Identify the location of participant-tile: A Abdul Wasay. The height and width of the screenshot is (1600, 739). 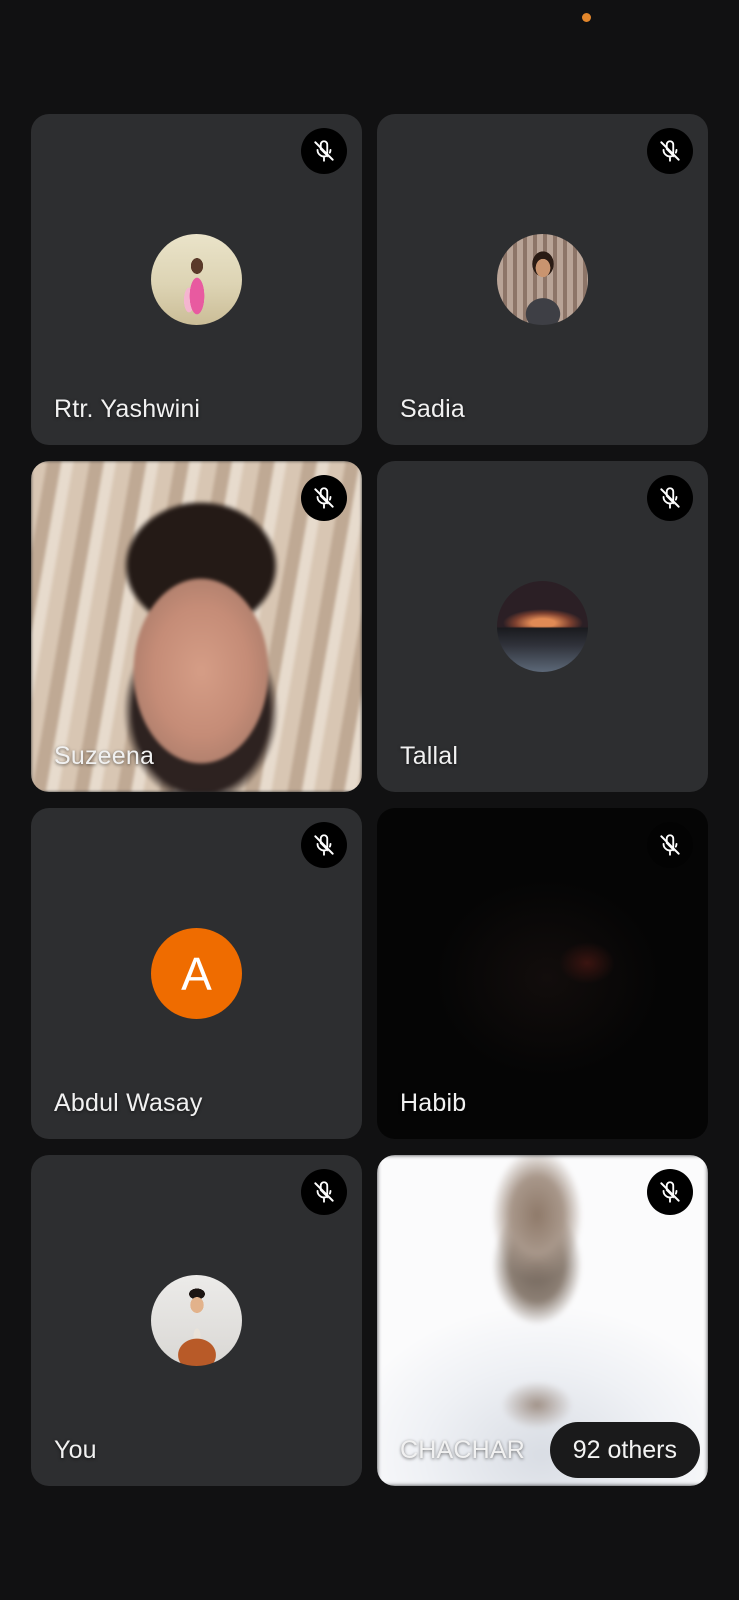
(196, 973).